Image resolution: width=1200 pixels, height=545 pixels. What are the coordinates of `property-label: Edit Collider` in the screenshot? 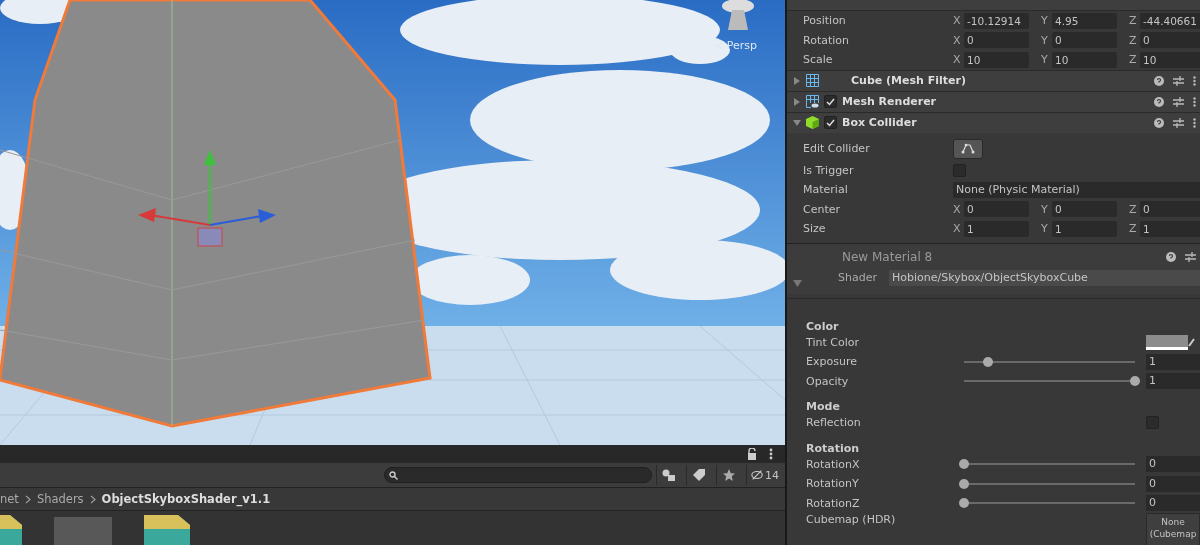 It's located at (837, 148).